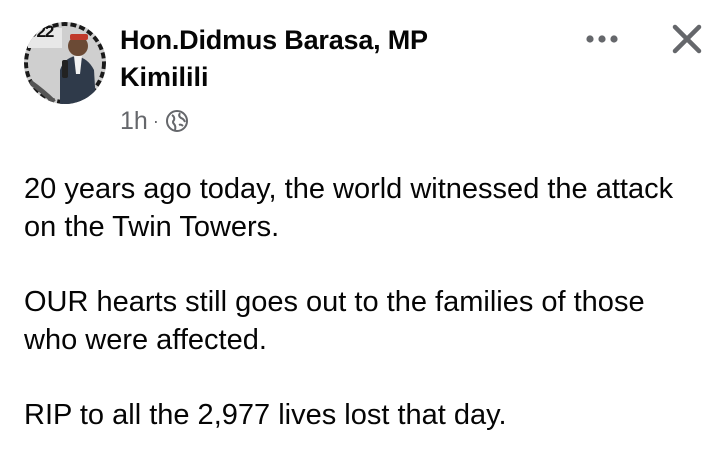  I want to click on avatar-badge: 022, so click(41, 31).